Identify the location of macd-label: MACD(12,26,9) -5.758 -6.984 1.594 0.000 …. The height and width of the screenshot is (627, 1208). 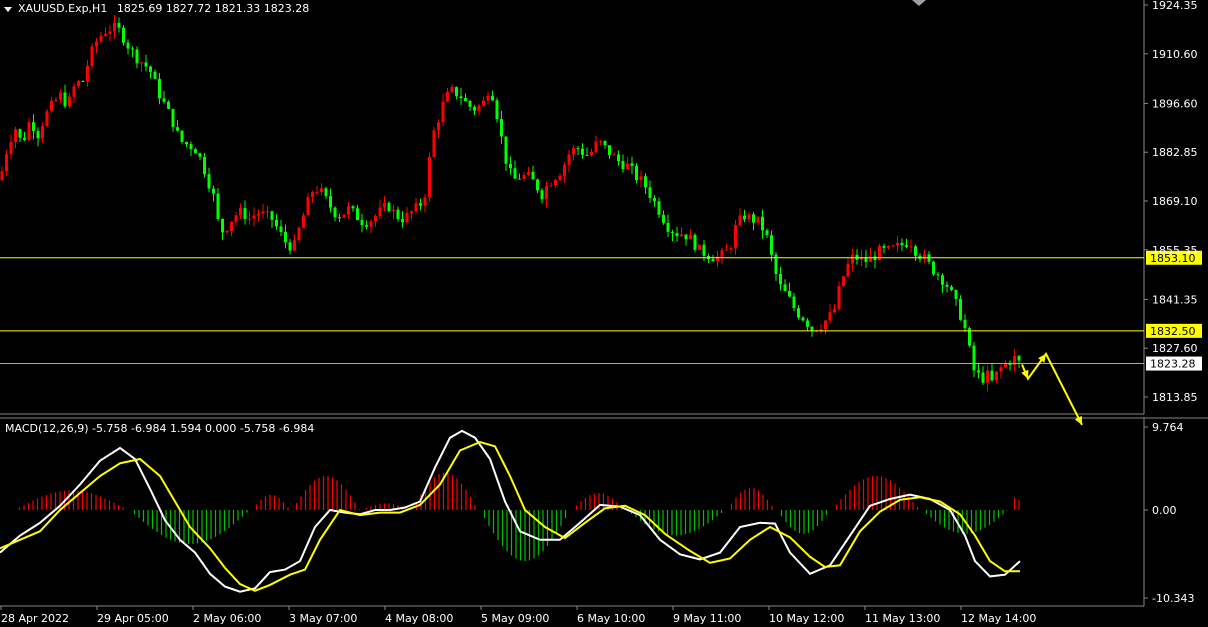
(160, 428).